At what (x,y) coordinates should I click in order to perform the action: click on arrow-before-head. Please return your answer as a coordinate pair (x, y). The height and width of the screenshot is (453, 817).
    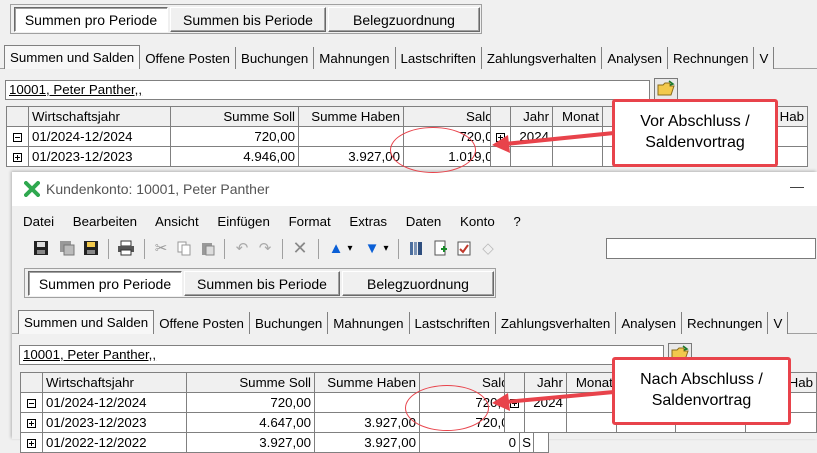
    Looking at the image, I should click on (501, 144).